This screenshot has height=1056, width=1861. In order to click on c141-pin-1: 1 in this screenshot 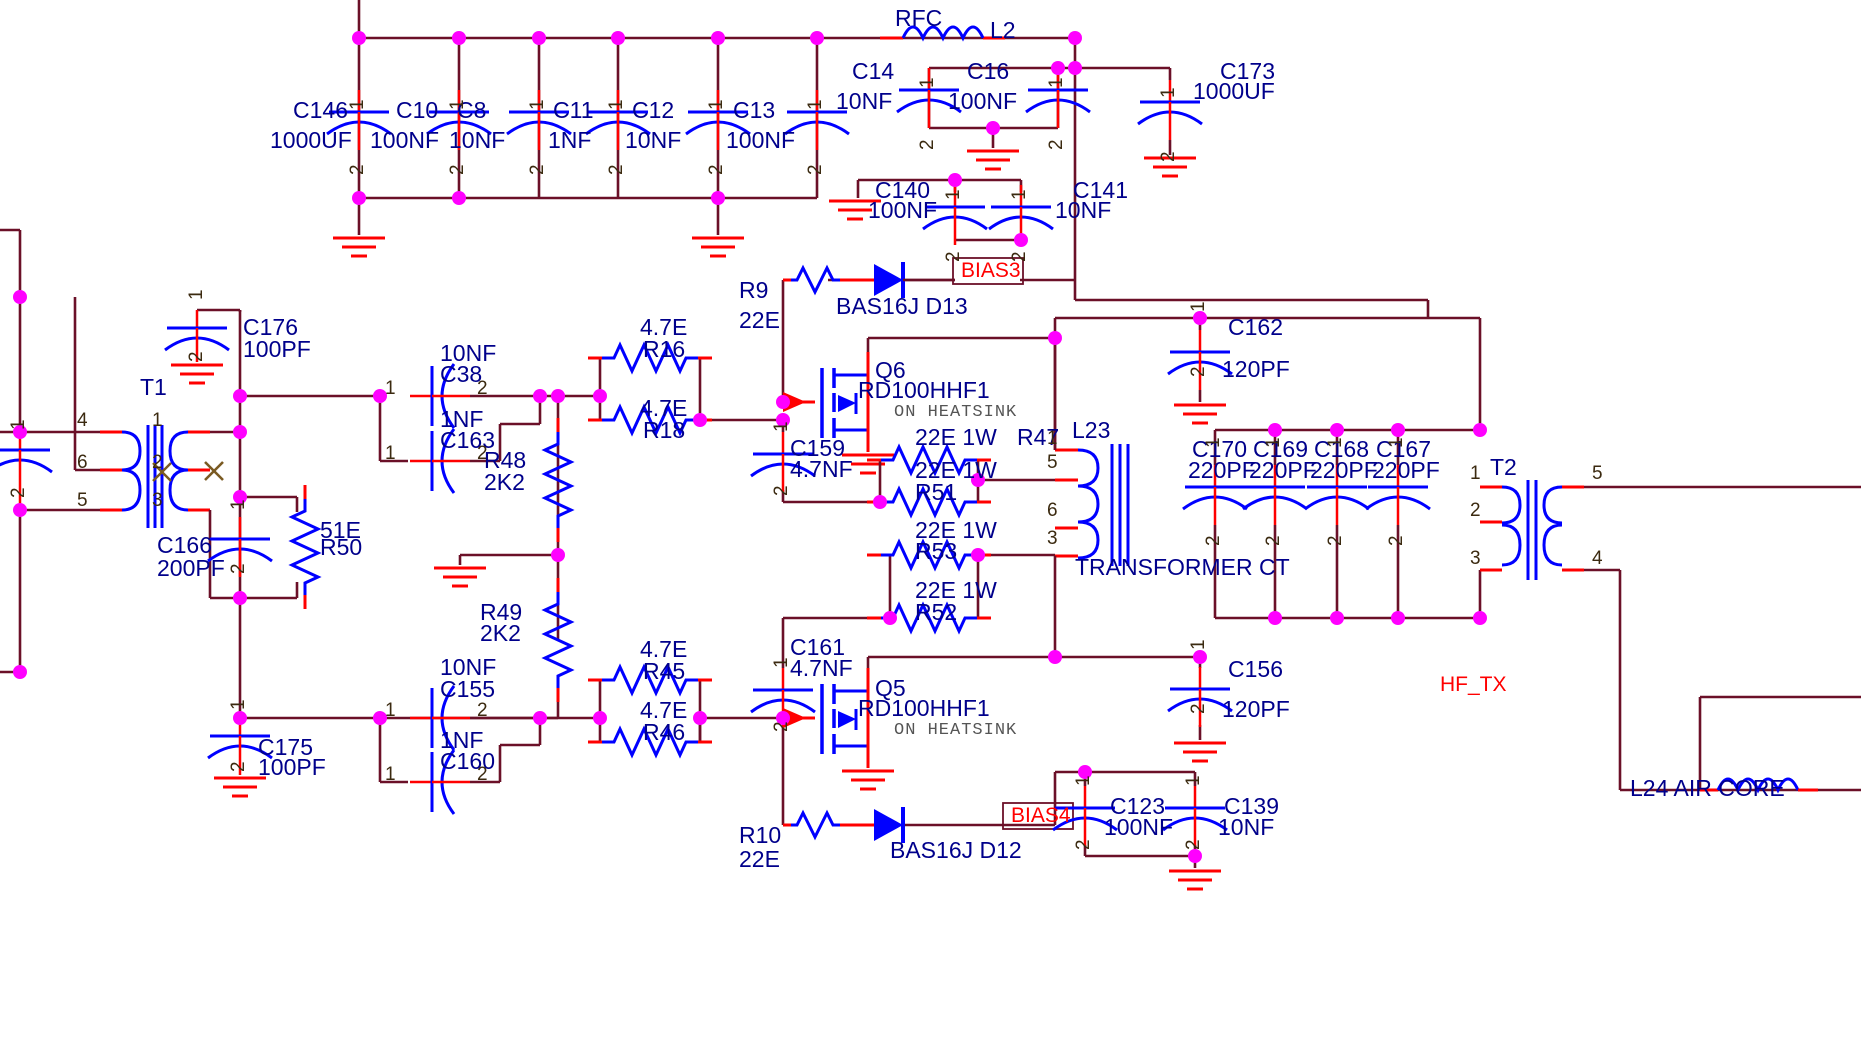, I will do `click(1019, 194)`.